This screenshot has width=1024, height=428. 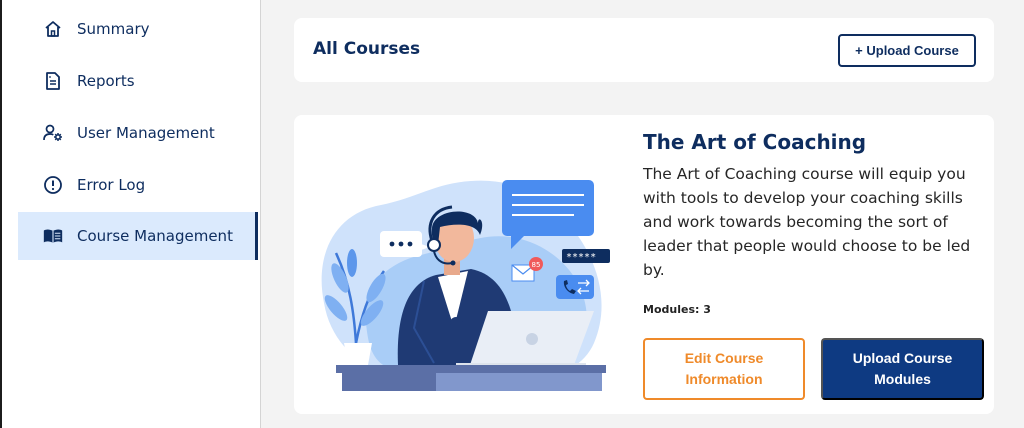 I want to click on alert-circle-icon, so click(x=53, y=185).